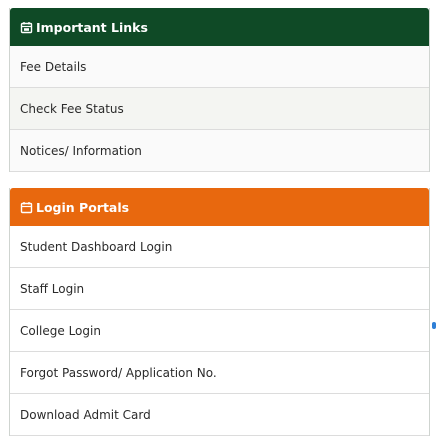 This screenshot has height=439, width=436. I want to click on link-check-fee-status: Check Fee Status, so click(219, 109).